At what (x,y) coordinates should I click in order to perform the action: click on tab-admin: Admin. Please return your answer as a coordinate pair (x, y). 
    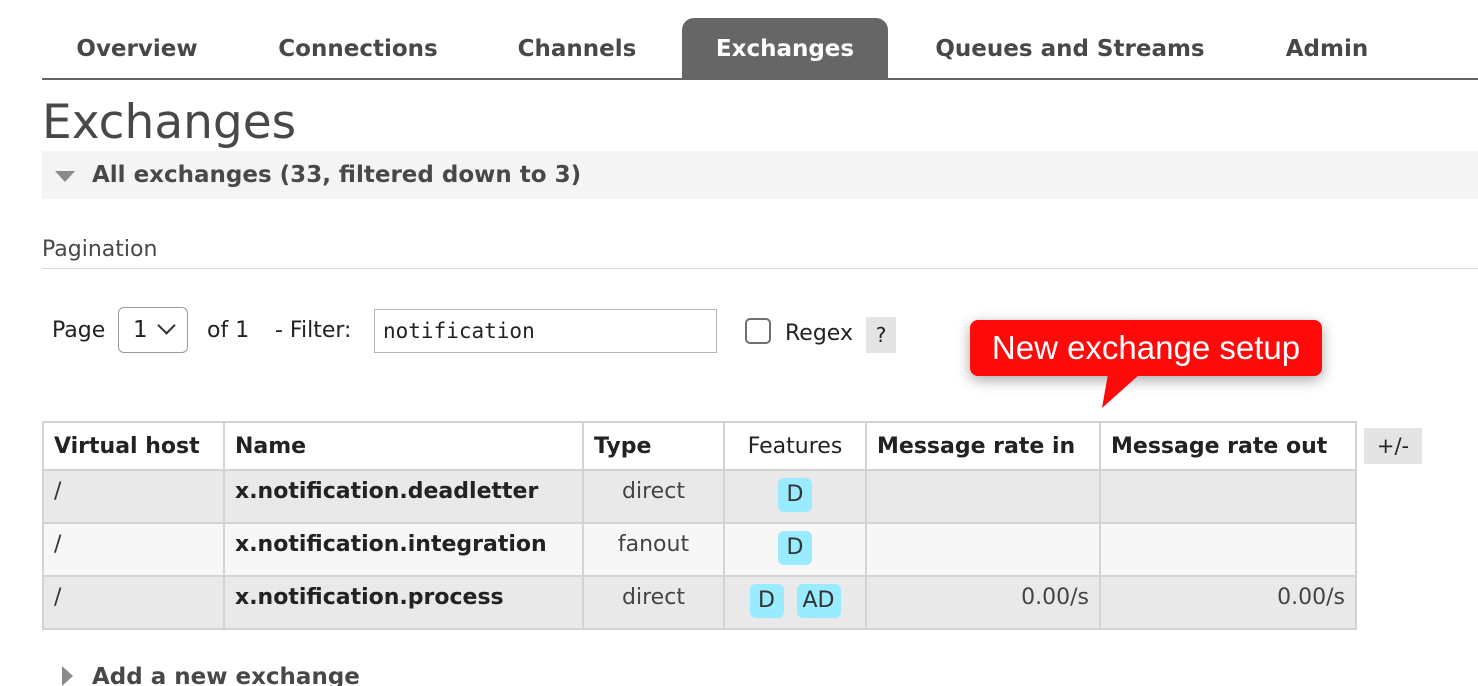
    Looking at the image, I should click on (1327, 48).